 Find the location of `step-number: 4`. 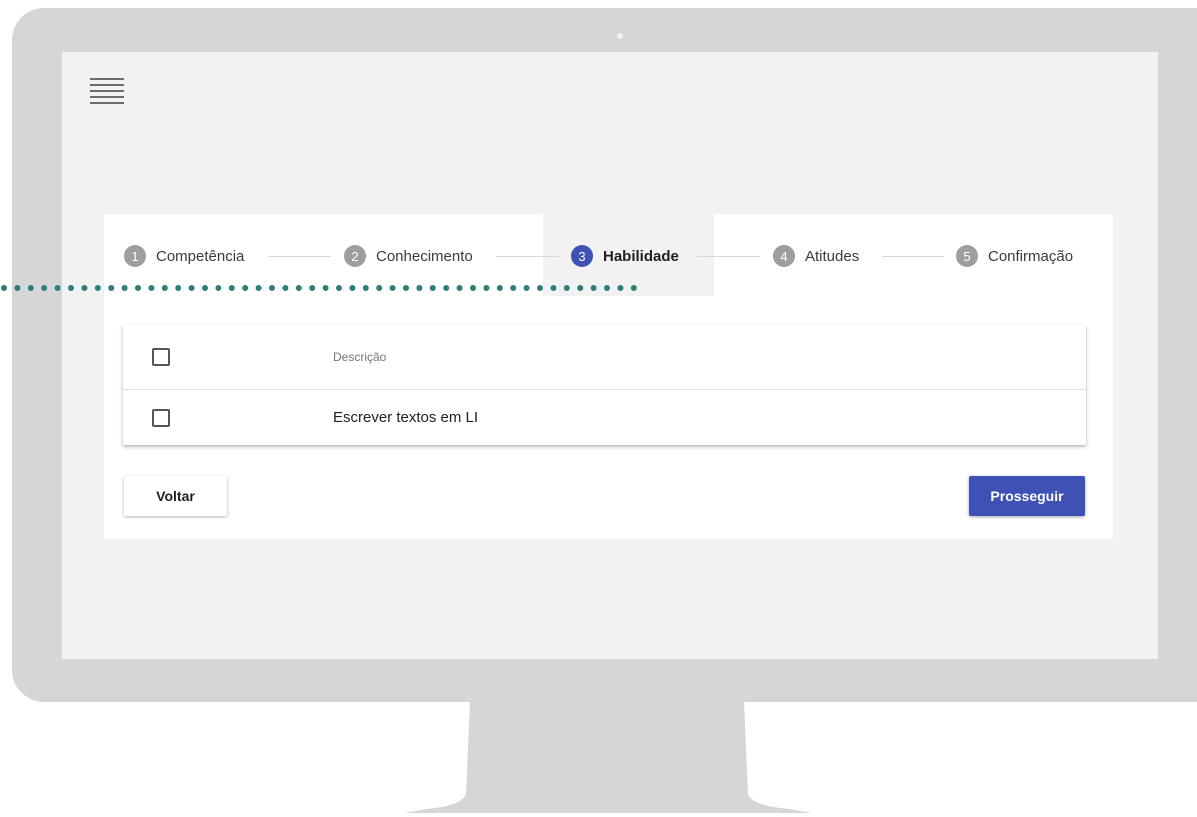

step-number: 4 is located at coordinates (784, 256).